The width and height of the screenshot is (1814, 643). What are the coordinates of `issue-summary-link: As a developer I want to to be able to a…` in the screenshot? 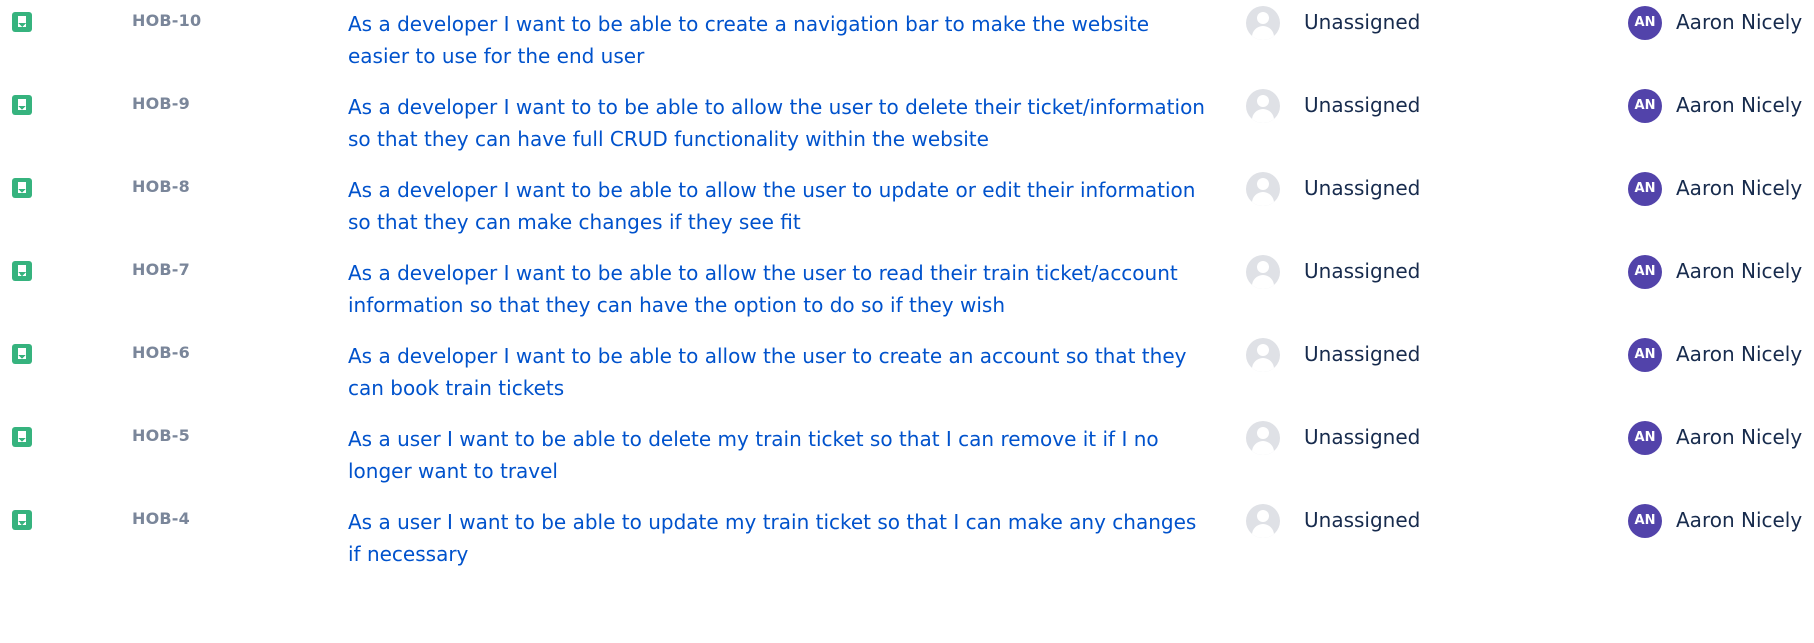 It's located at (778, 123).